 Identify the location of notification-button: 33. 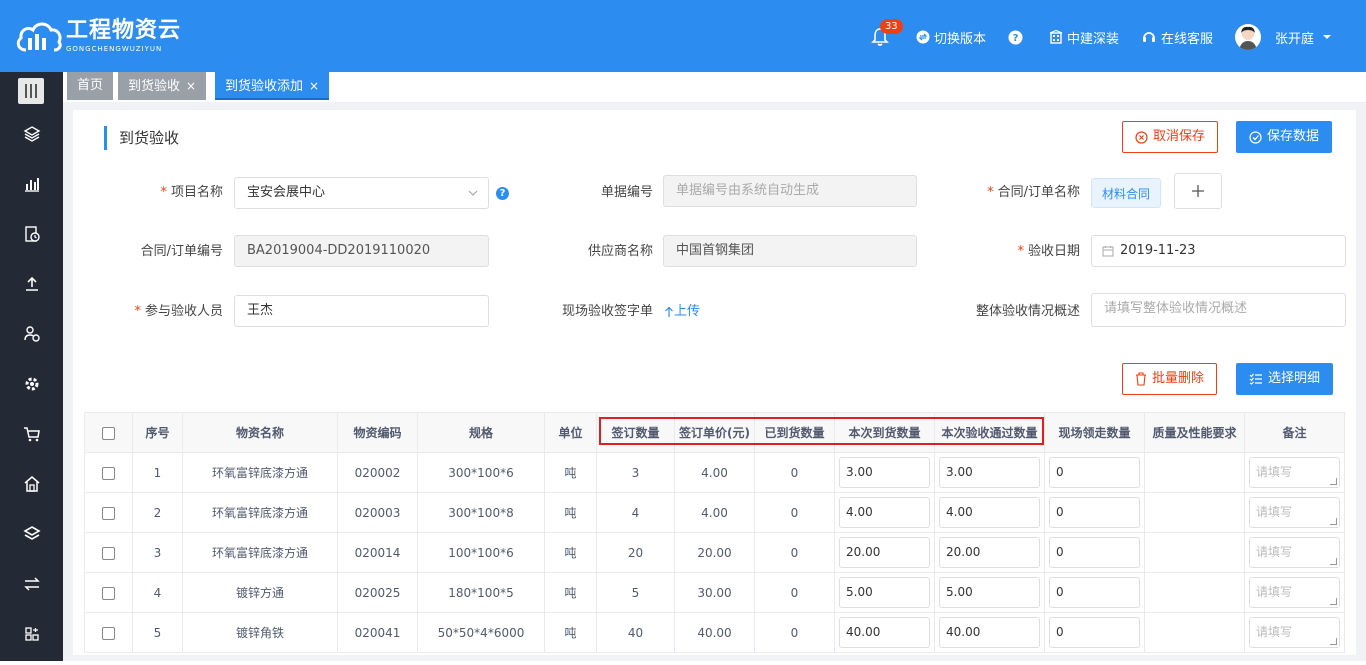
(886, 33).